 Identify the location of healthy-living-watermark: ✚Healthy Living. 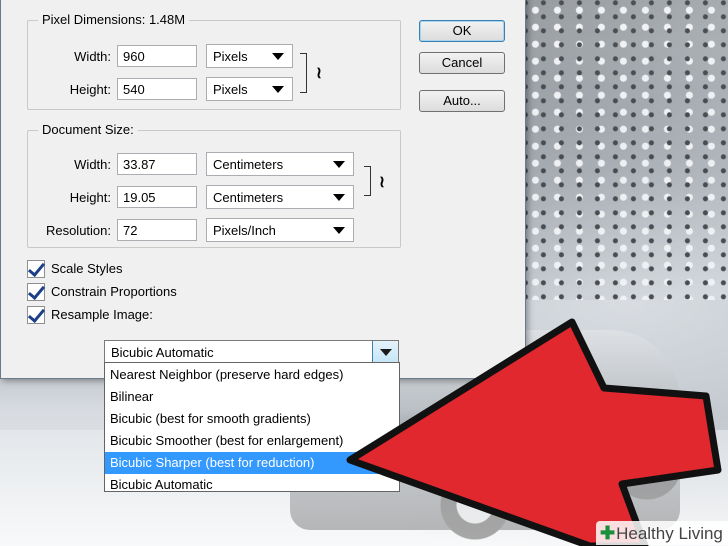
(662, 533).